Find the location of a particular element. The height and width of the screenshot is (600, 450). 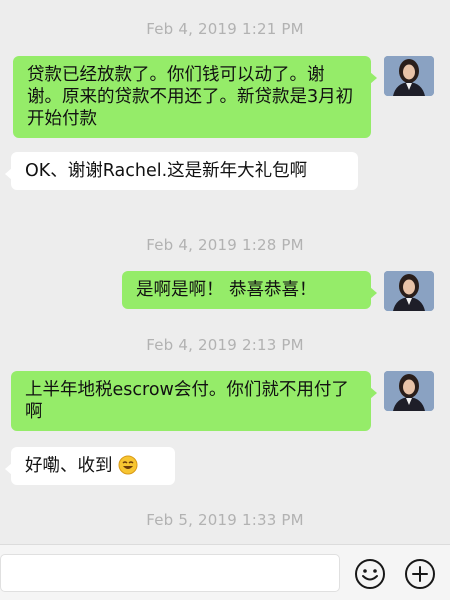

received-message-bubble: 好嘞、收到 is located at coordinates (90, 466).